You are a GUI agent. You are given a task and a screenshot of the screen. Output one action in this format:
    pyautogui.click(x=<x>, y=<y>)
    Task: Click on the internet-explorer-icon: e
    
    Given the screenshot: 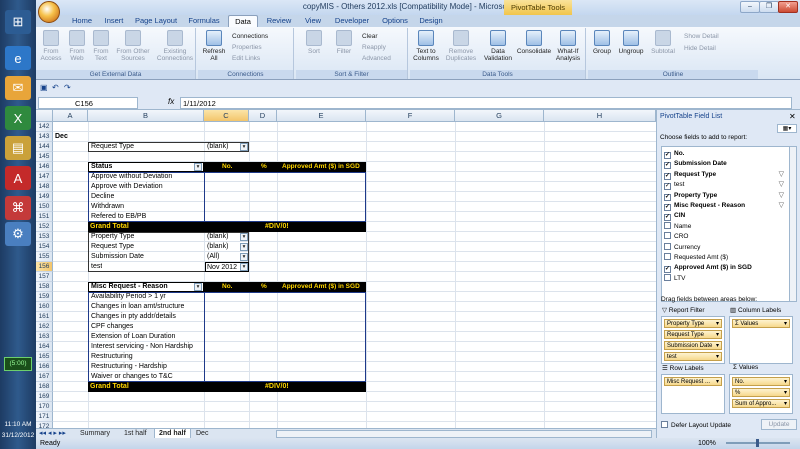 What is the action you would take?
    pyautogui.click(x=18, y=58)
    